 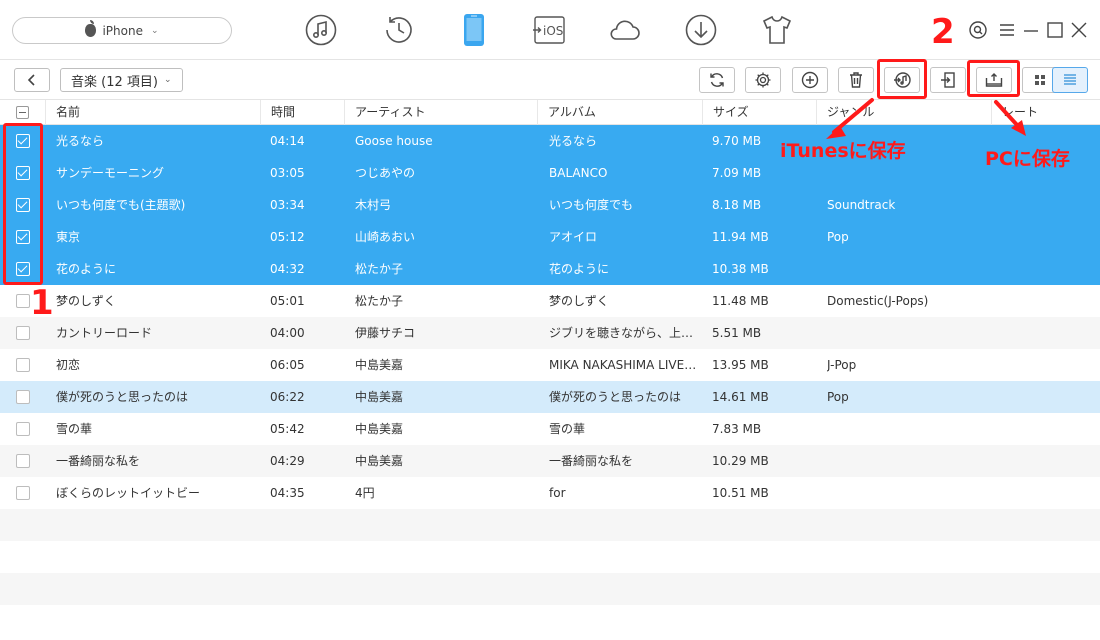 I want to click on download-icon, so click(x=701, y=30).